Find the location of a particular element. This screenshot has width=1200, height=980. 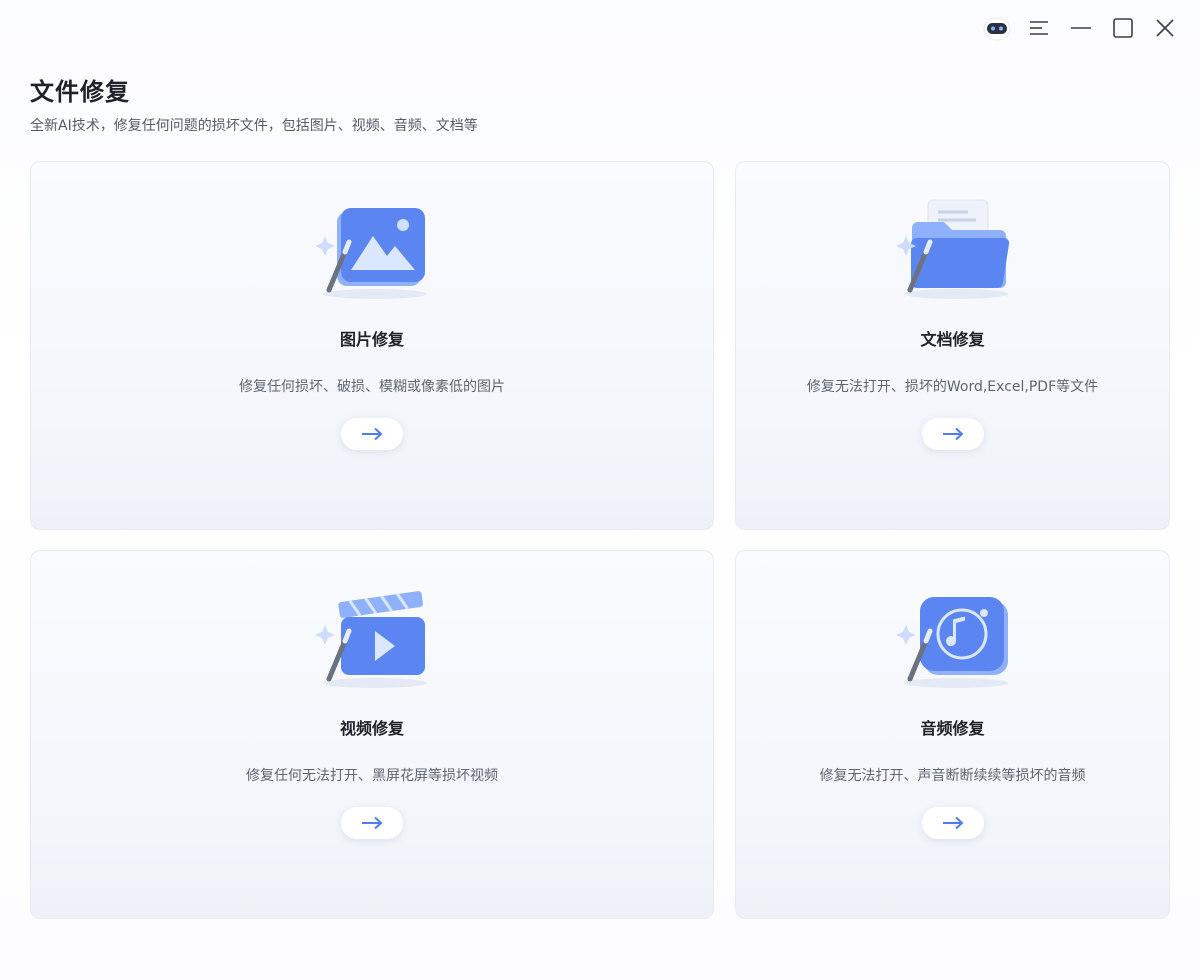

audio-repair-card: 音频修复 修复无法打开、声音断断续续等损坏的音频 is located at coordinates (952, 734).